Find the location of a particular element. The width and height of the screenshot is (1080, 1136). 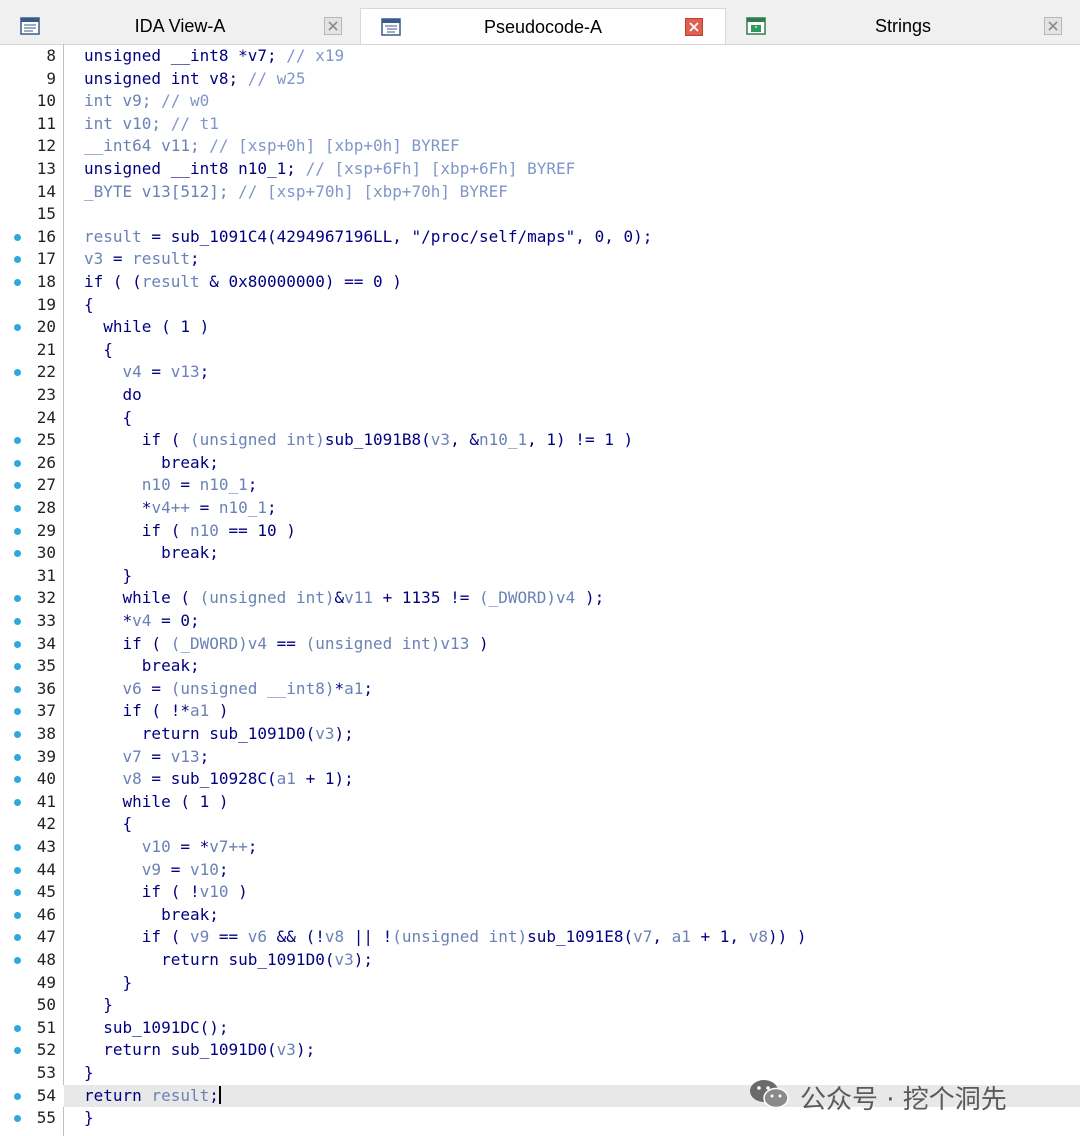

line-gutter: 35 is located at coordinates (32, 666).